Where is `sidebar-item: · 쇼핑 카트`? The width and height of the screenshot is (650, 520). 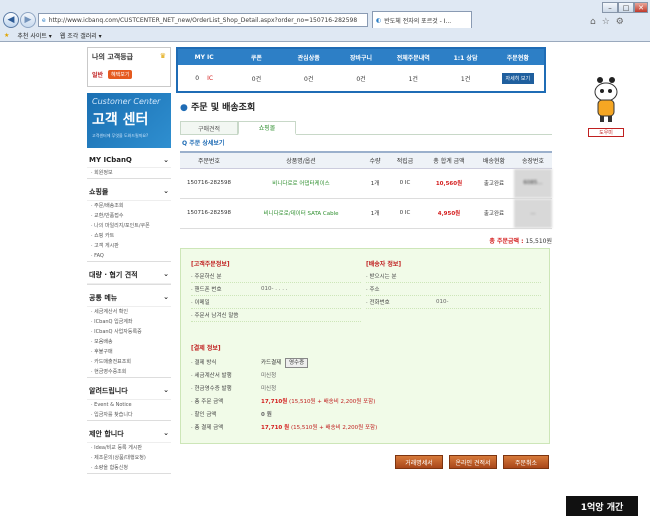 sidebar-item: · 쇼핑 카트 is located at coordinates (129, 236).